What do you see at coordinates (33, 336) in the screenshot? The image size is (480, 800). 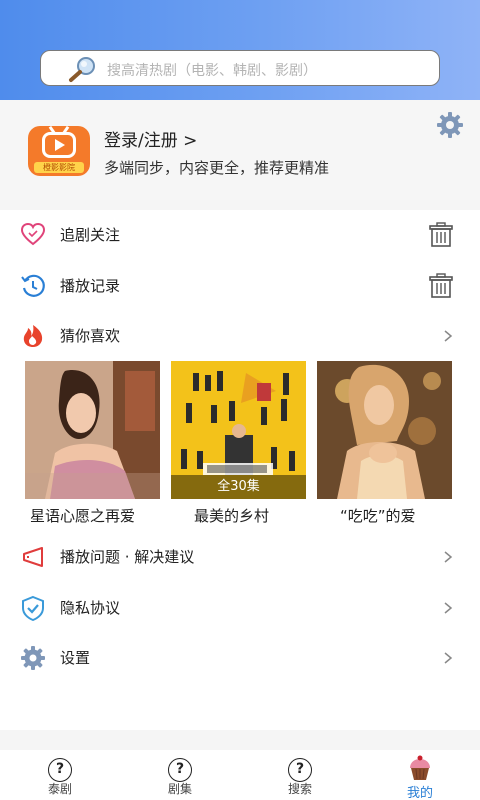 I see `flame-icon` at bounding box center [33, 336].